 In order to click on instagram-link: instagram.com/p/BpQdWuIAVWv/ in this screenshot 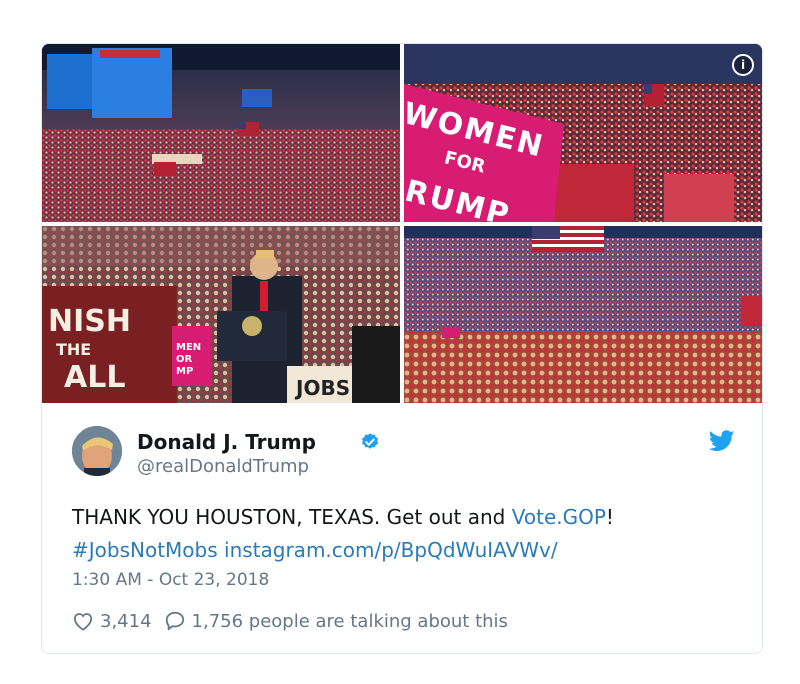, I will do `click(391, 550)`.